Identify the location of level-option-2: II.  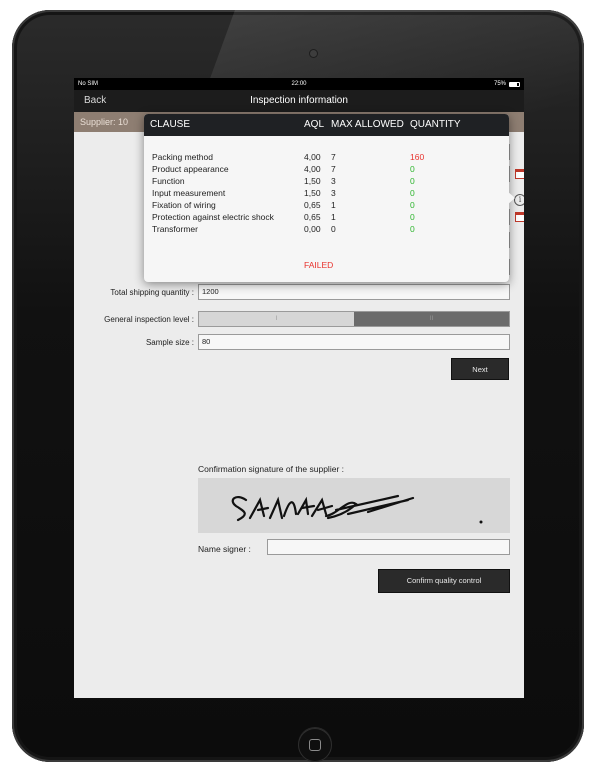
(431, 319).